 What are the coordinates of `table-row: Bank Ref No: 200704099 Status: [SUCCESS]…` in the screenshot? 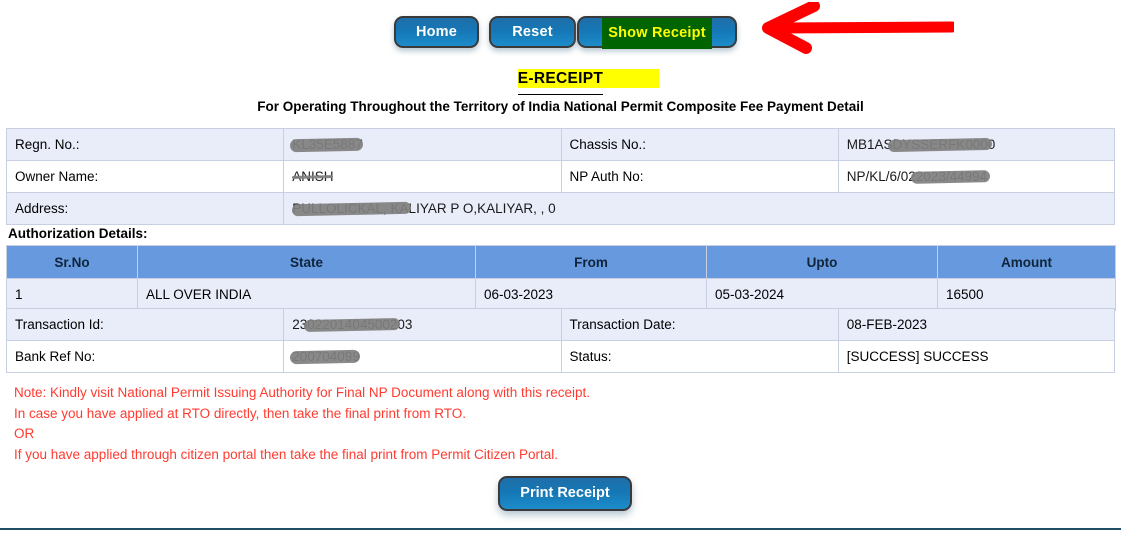 It's located at (560, 356).